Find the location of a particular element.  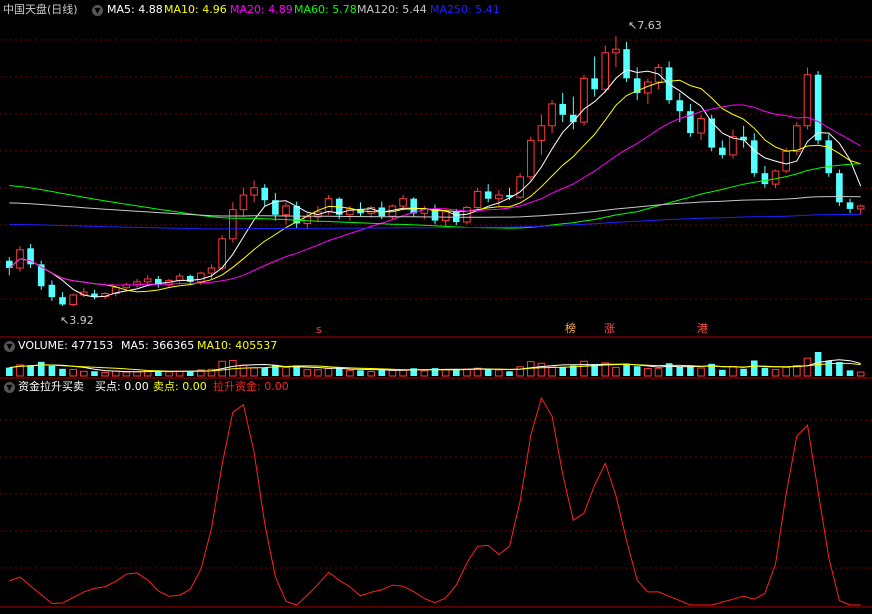

ma250-label: MA250: 5.41 is located at coordinates (465, 9).